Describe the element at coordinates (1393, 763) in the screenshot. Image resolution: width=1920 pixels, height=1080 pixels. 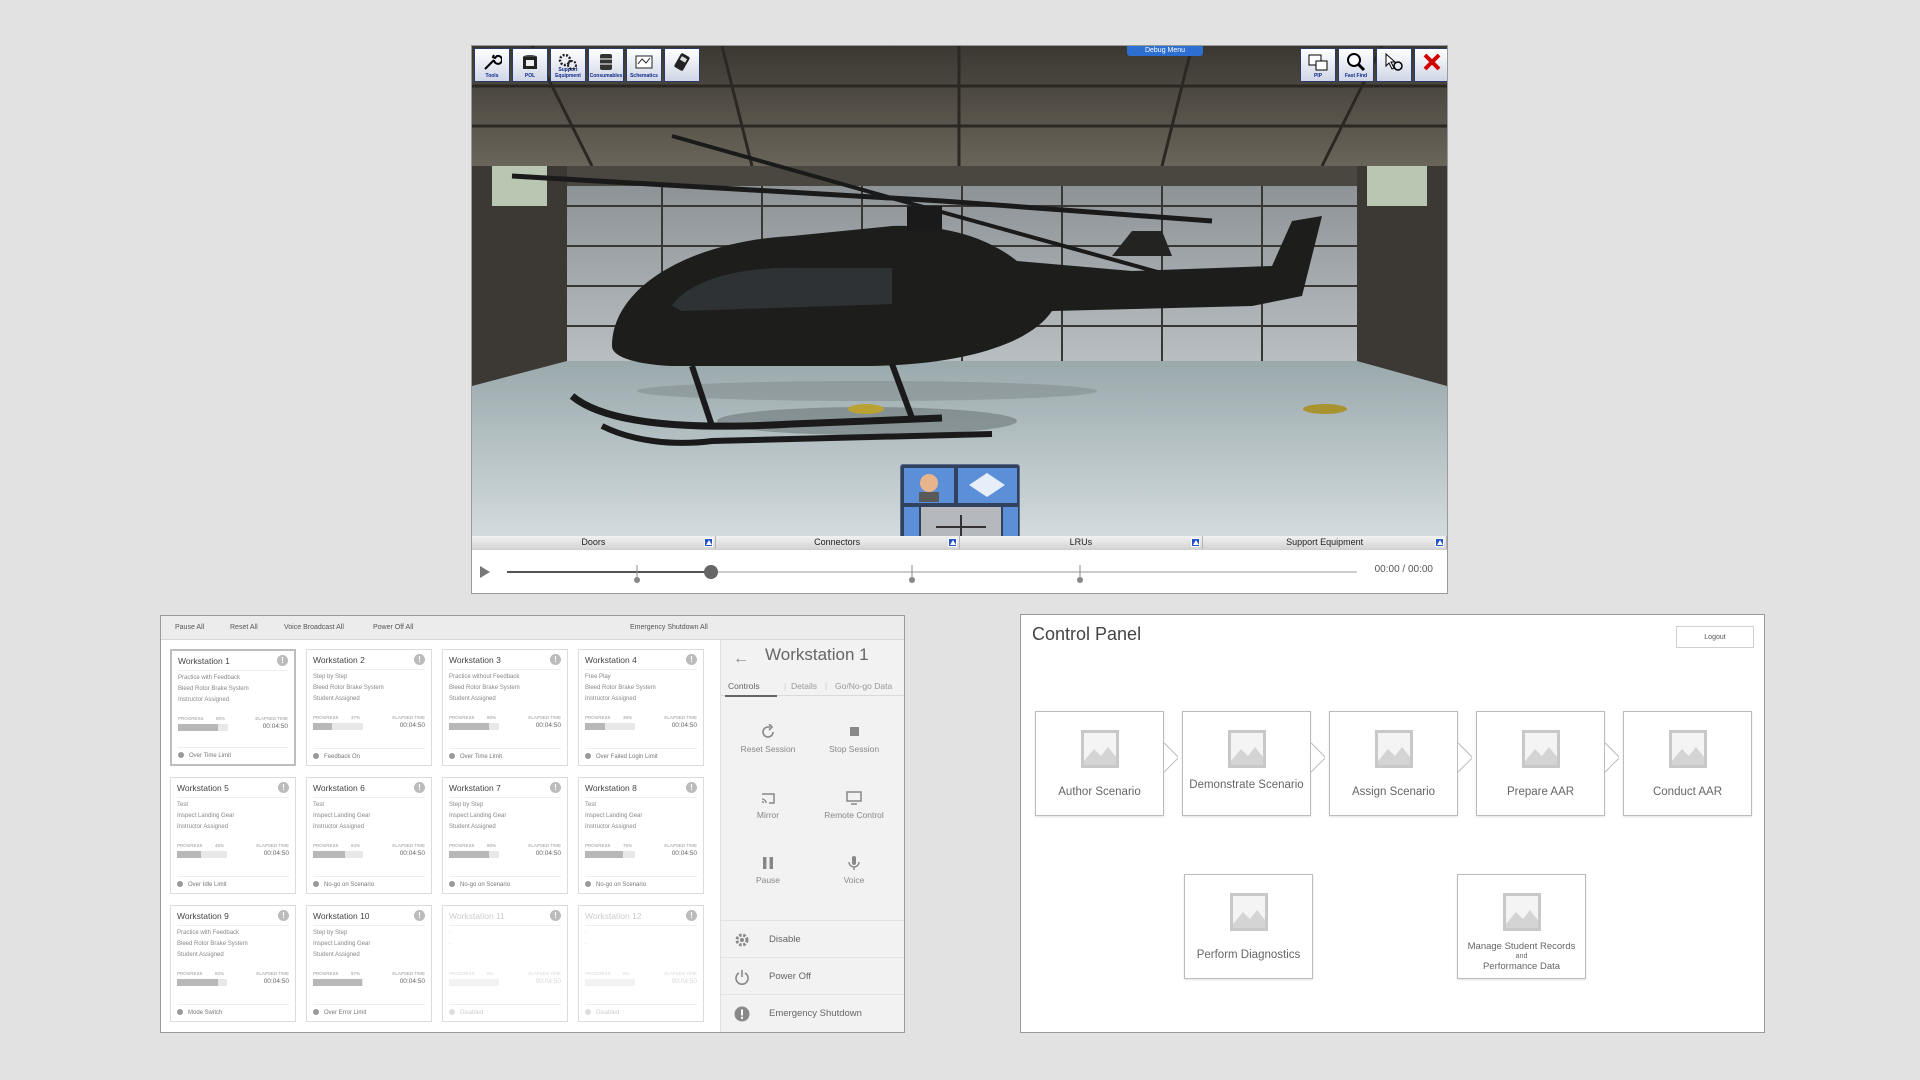
I see `tile-assign-scenario: Assign Scenario` at that location.